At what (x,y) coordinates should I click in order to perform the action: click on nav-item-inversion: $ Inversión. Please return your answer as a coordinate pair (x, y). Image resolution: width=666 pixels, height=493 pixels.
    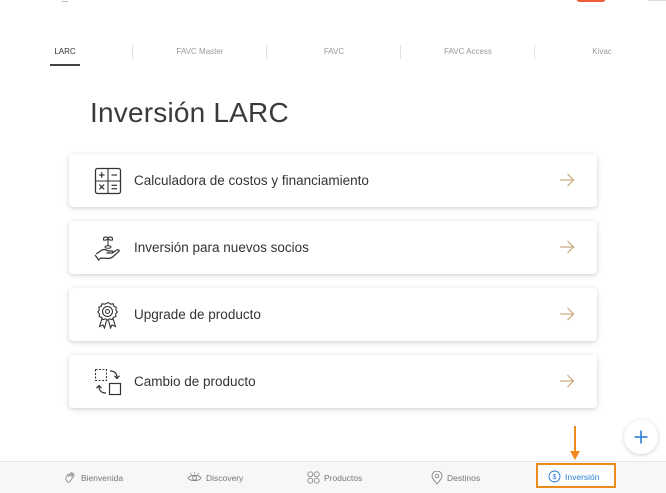
    Looking at the image, I should click on (574, 476).